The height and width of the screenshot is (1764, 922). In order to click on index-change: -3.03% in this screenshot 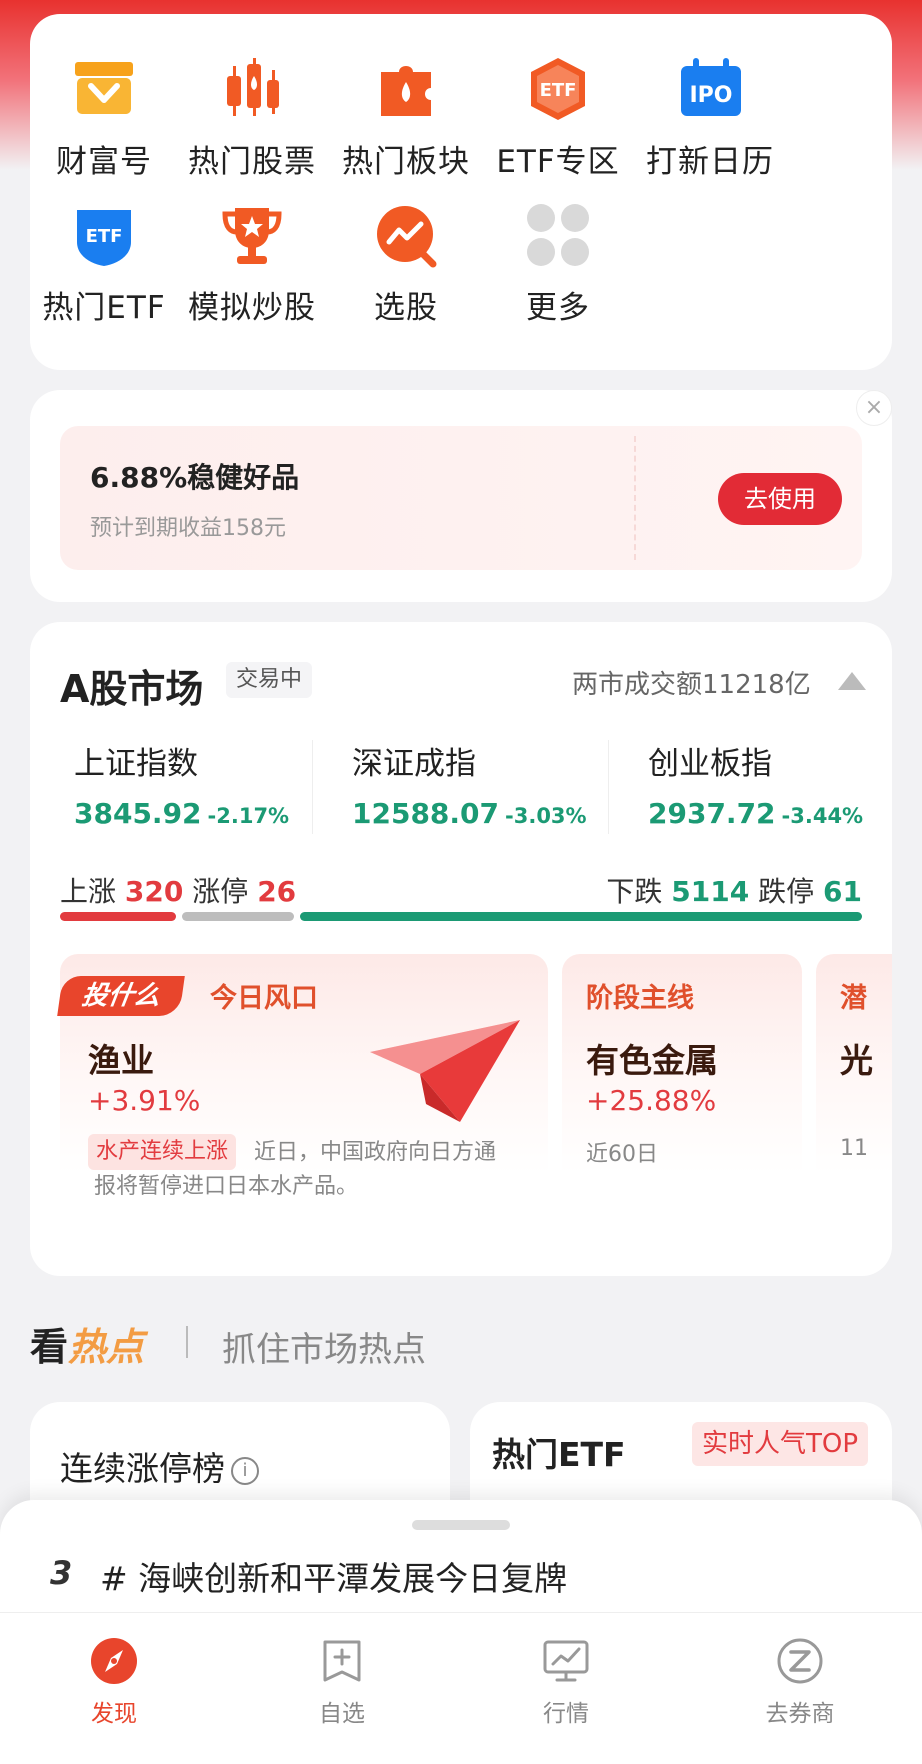, I will do `click(546, 816)`.